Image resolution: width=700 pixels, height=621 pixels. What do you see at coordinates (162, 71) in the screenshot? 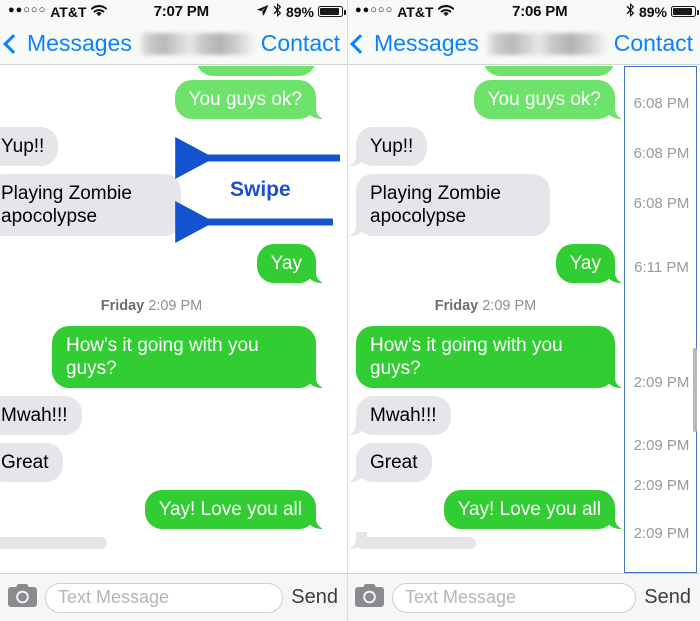
I see `partial-bubble-top` at bounding box center [162, 71].